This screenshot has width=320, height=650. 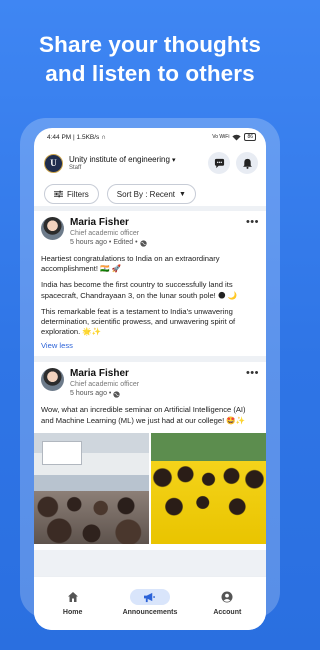 What do you see at coordinates (150, 597) in the screenshot?
I see `megaphone-icon` at bounding box center [150, 597].